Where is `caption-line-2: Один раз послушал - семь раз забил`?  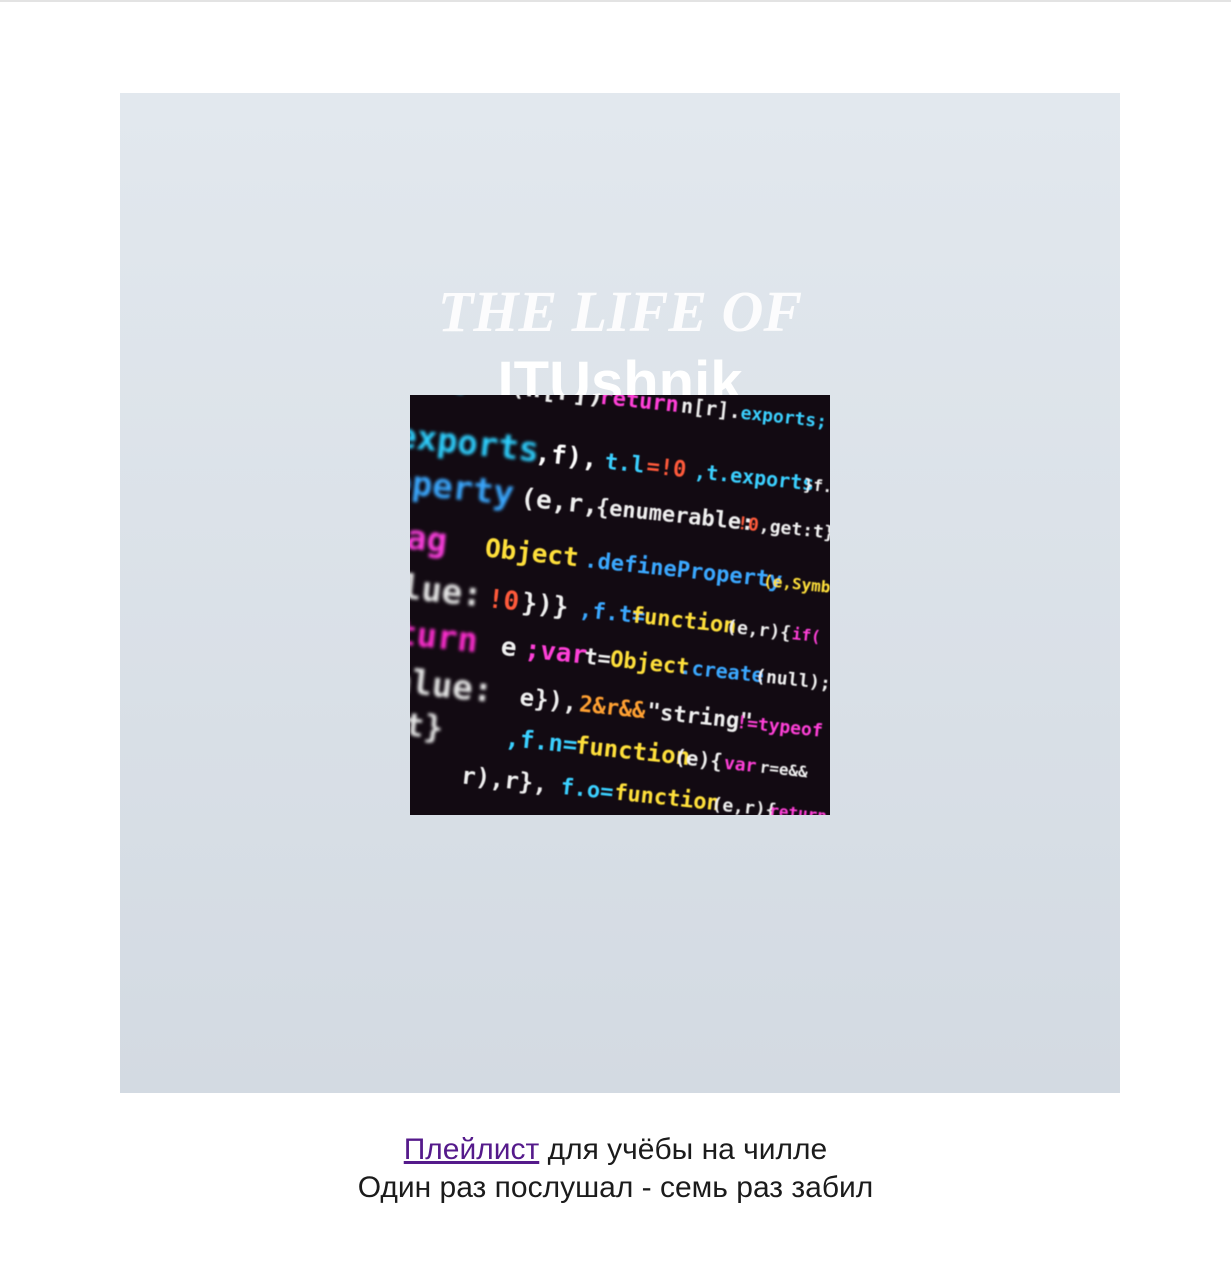
caption-line-2: Один раз послушал - семь раз забил is located at coordinates (615, 1187).